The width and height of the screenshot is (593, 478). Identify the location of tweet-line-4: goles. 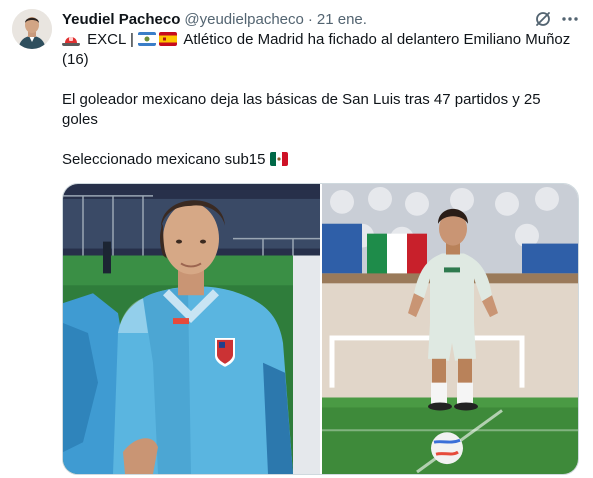
(80, 119).